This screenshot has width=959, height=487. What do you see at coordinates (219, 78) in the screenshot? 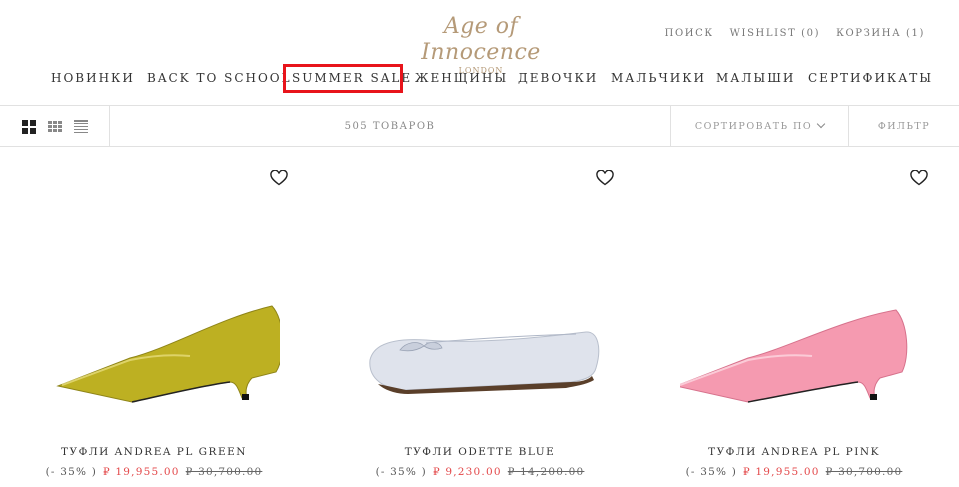
I see `nav-item-back-to-school: BACK TO SCHOOL` at bounding box center [219, 78].